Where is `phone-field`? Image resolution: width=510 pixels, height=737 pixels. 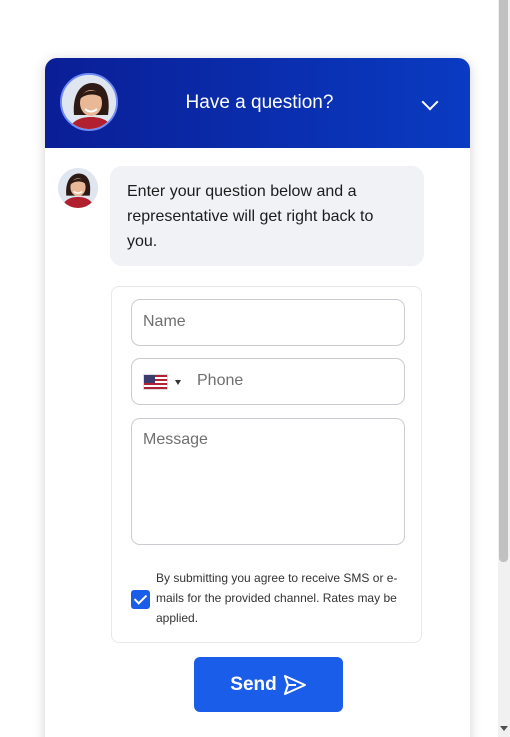
phone-field is located at coordinates (268, 381).